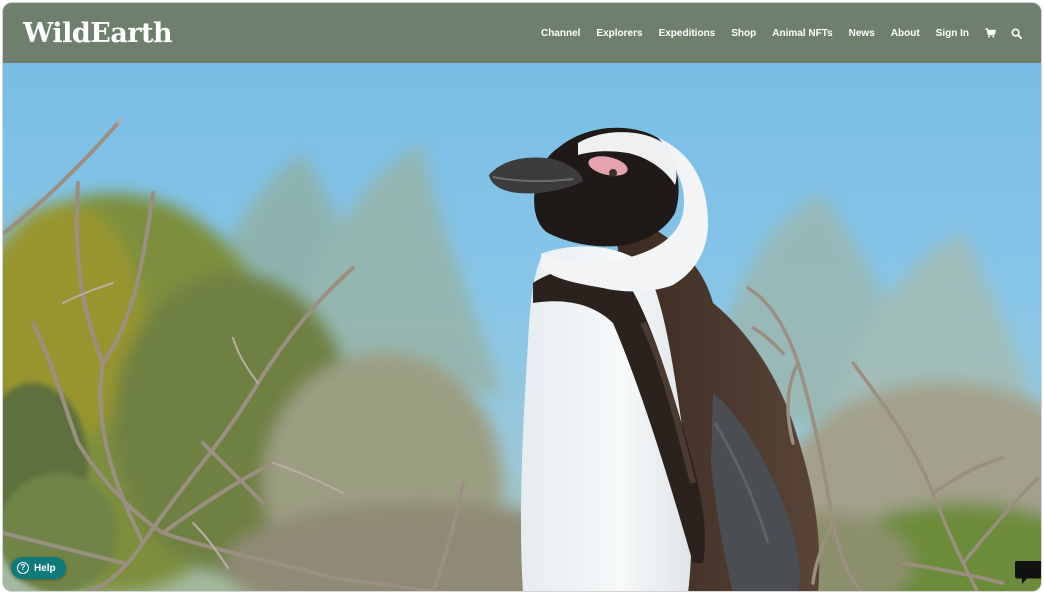 The width and height of the screenshot is (1044, 594). I want to click on nav-sign-in: Sign In, so click(952, 33).